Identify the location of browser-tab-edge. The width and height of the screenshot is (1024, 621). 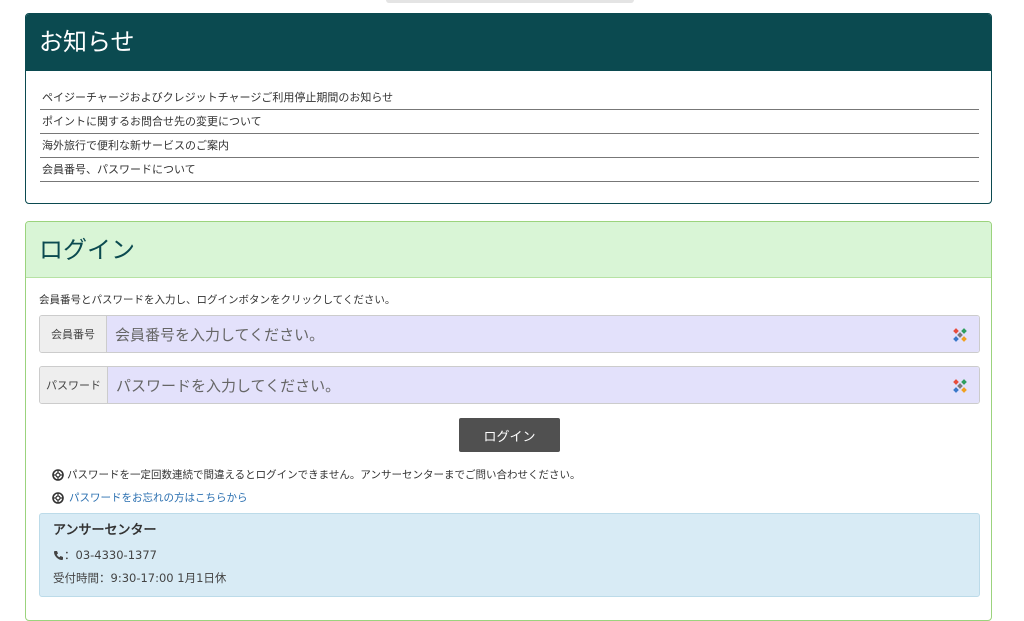
(510, 1).